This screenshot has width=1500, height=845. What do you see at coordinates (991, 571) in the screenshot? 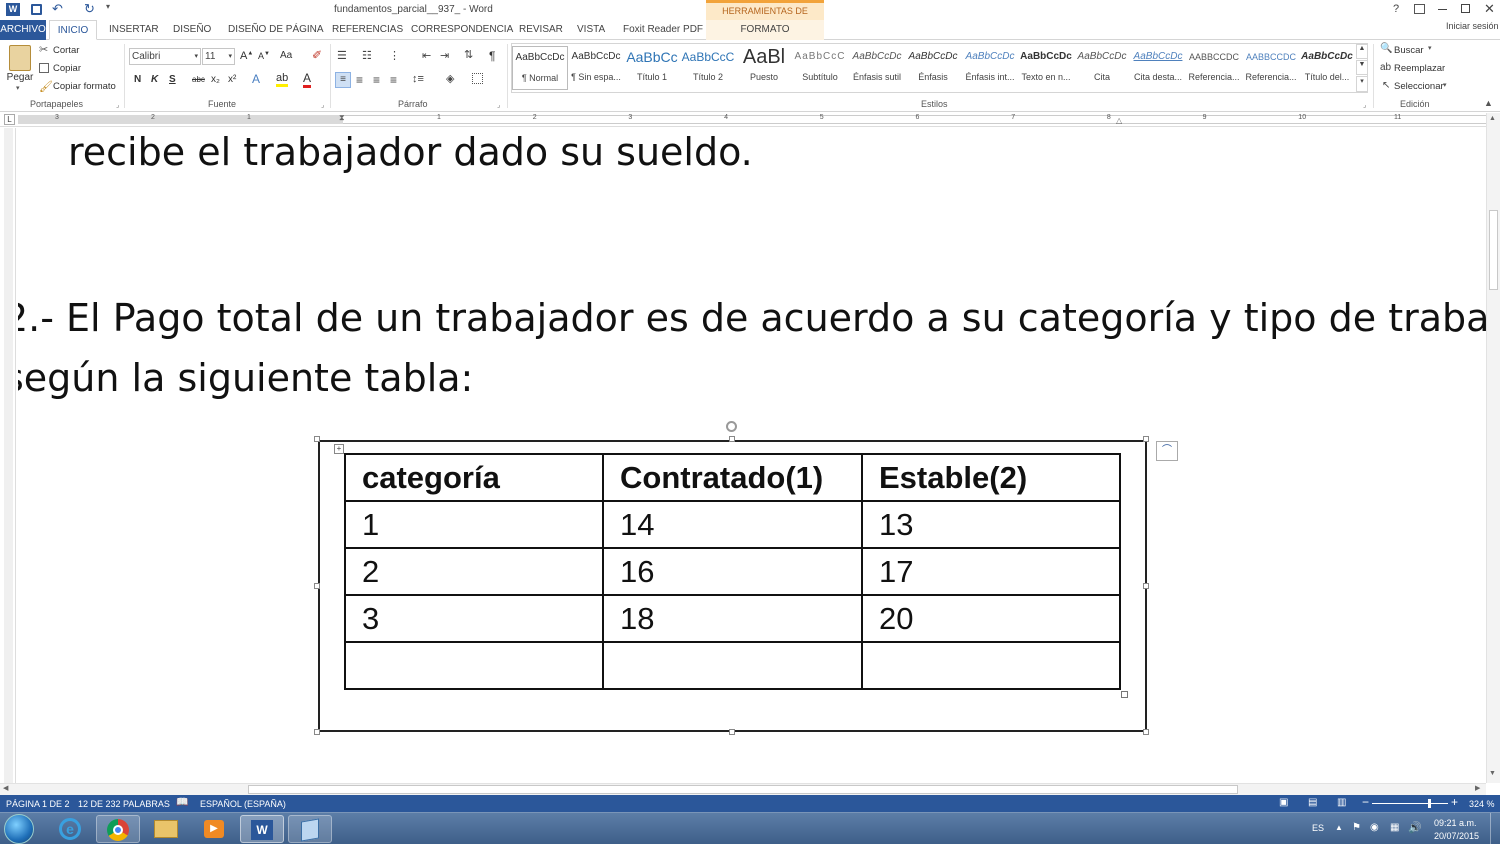
I see `table-cell: 17` at bounding box center [991, 571].